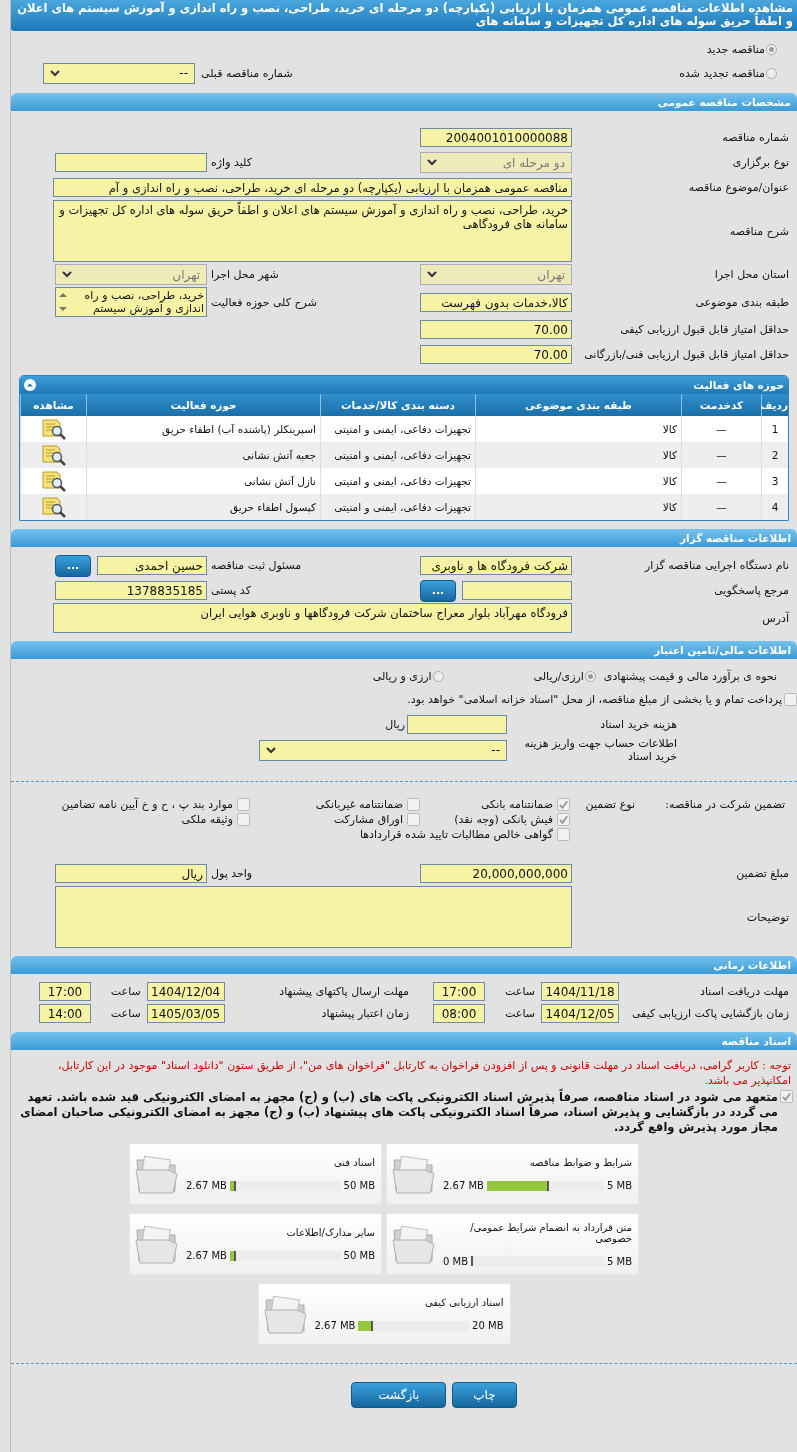 This screenshot has width=797, height=1452. Describe the element at coordinates (203, 455) in the screenshot. I see `table-cell: جعبه آتش نشانی` at that location.